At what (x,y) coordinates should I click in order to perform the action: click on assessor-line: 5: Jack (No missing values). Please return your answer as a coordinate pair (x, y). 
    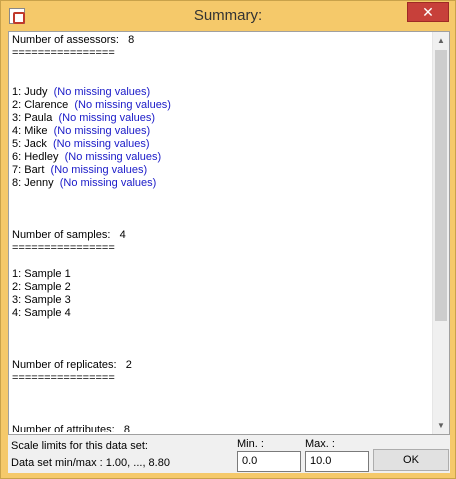
    Looking at the image, I should click on (221, 144).